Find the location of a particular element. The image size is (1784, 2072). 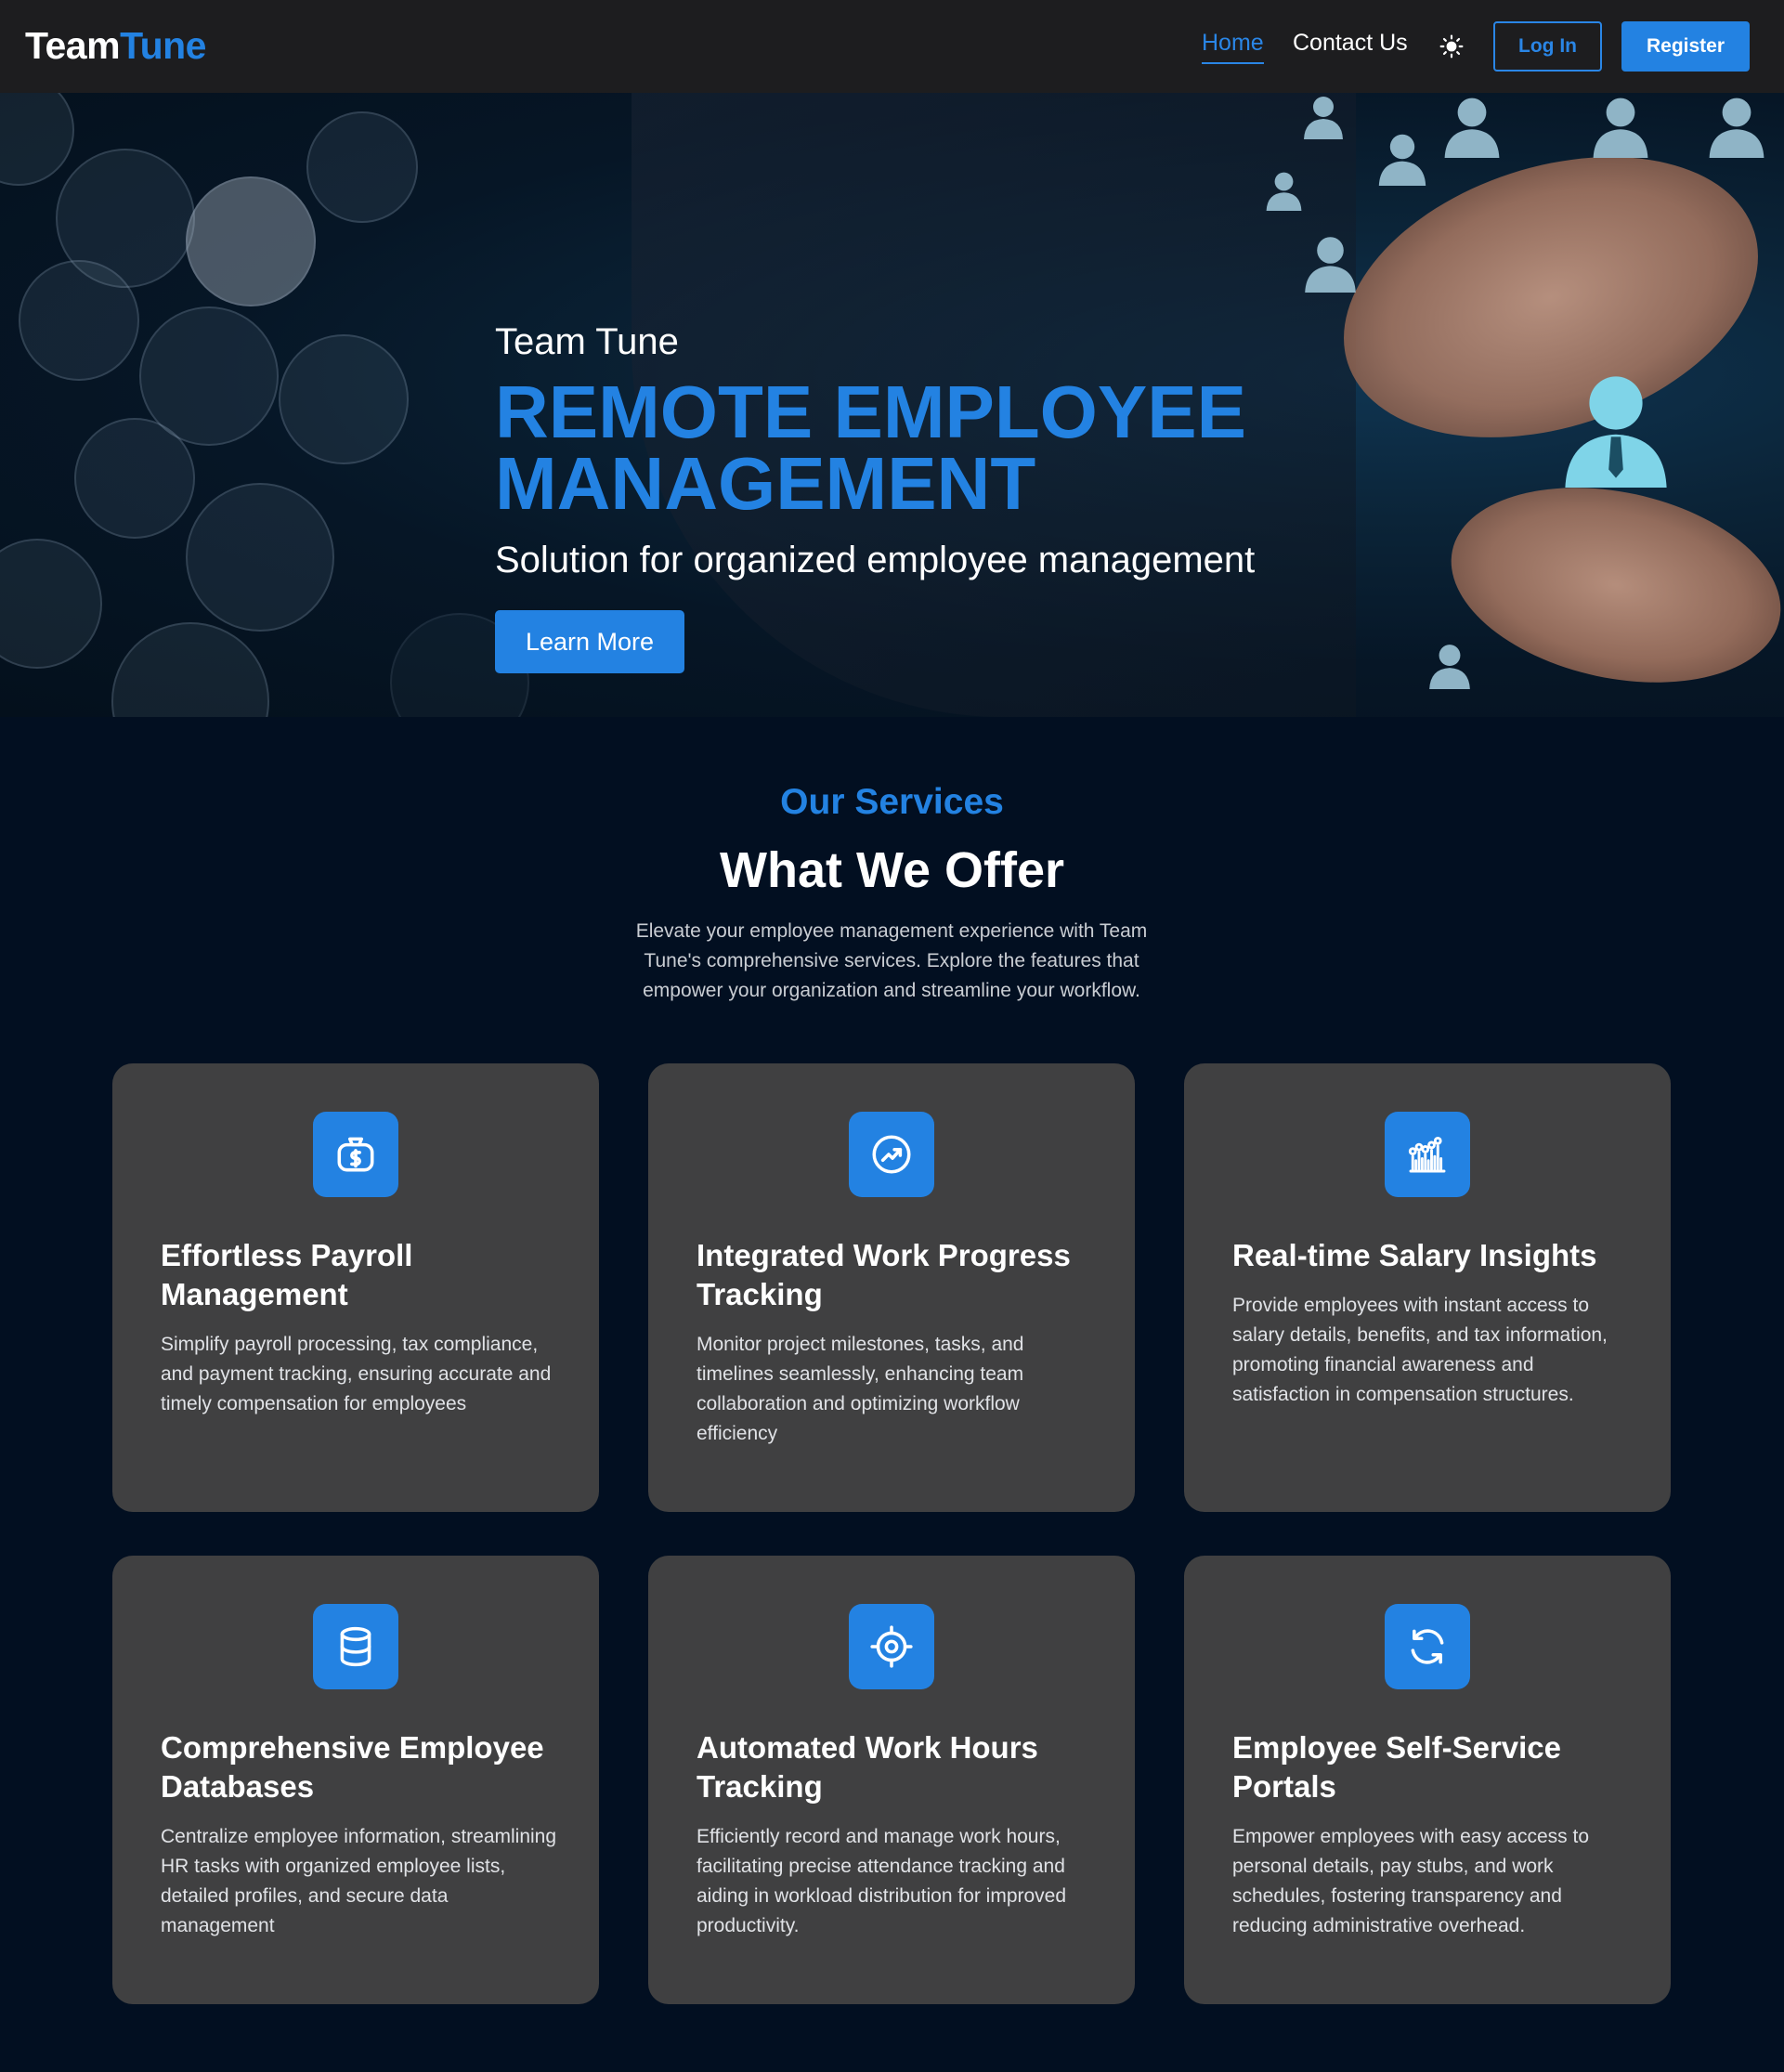

card-title: Integrated Work Progress Tracking is located at coordinates (884, 1274).